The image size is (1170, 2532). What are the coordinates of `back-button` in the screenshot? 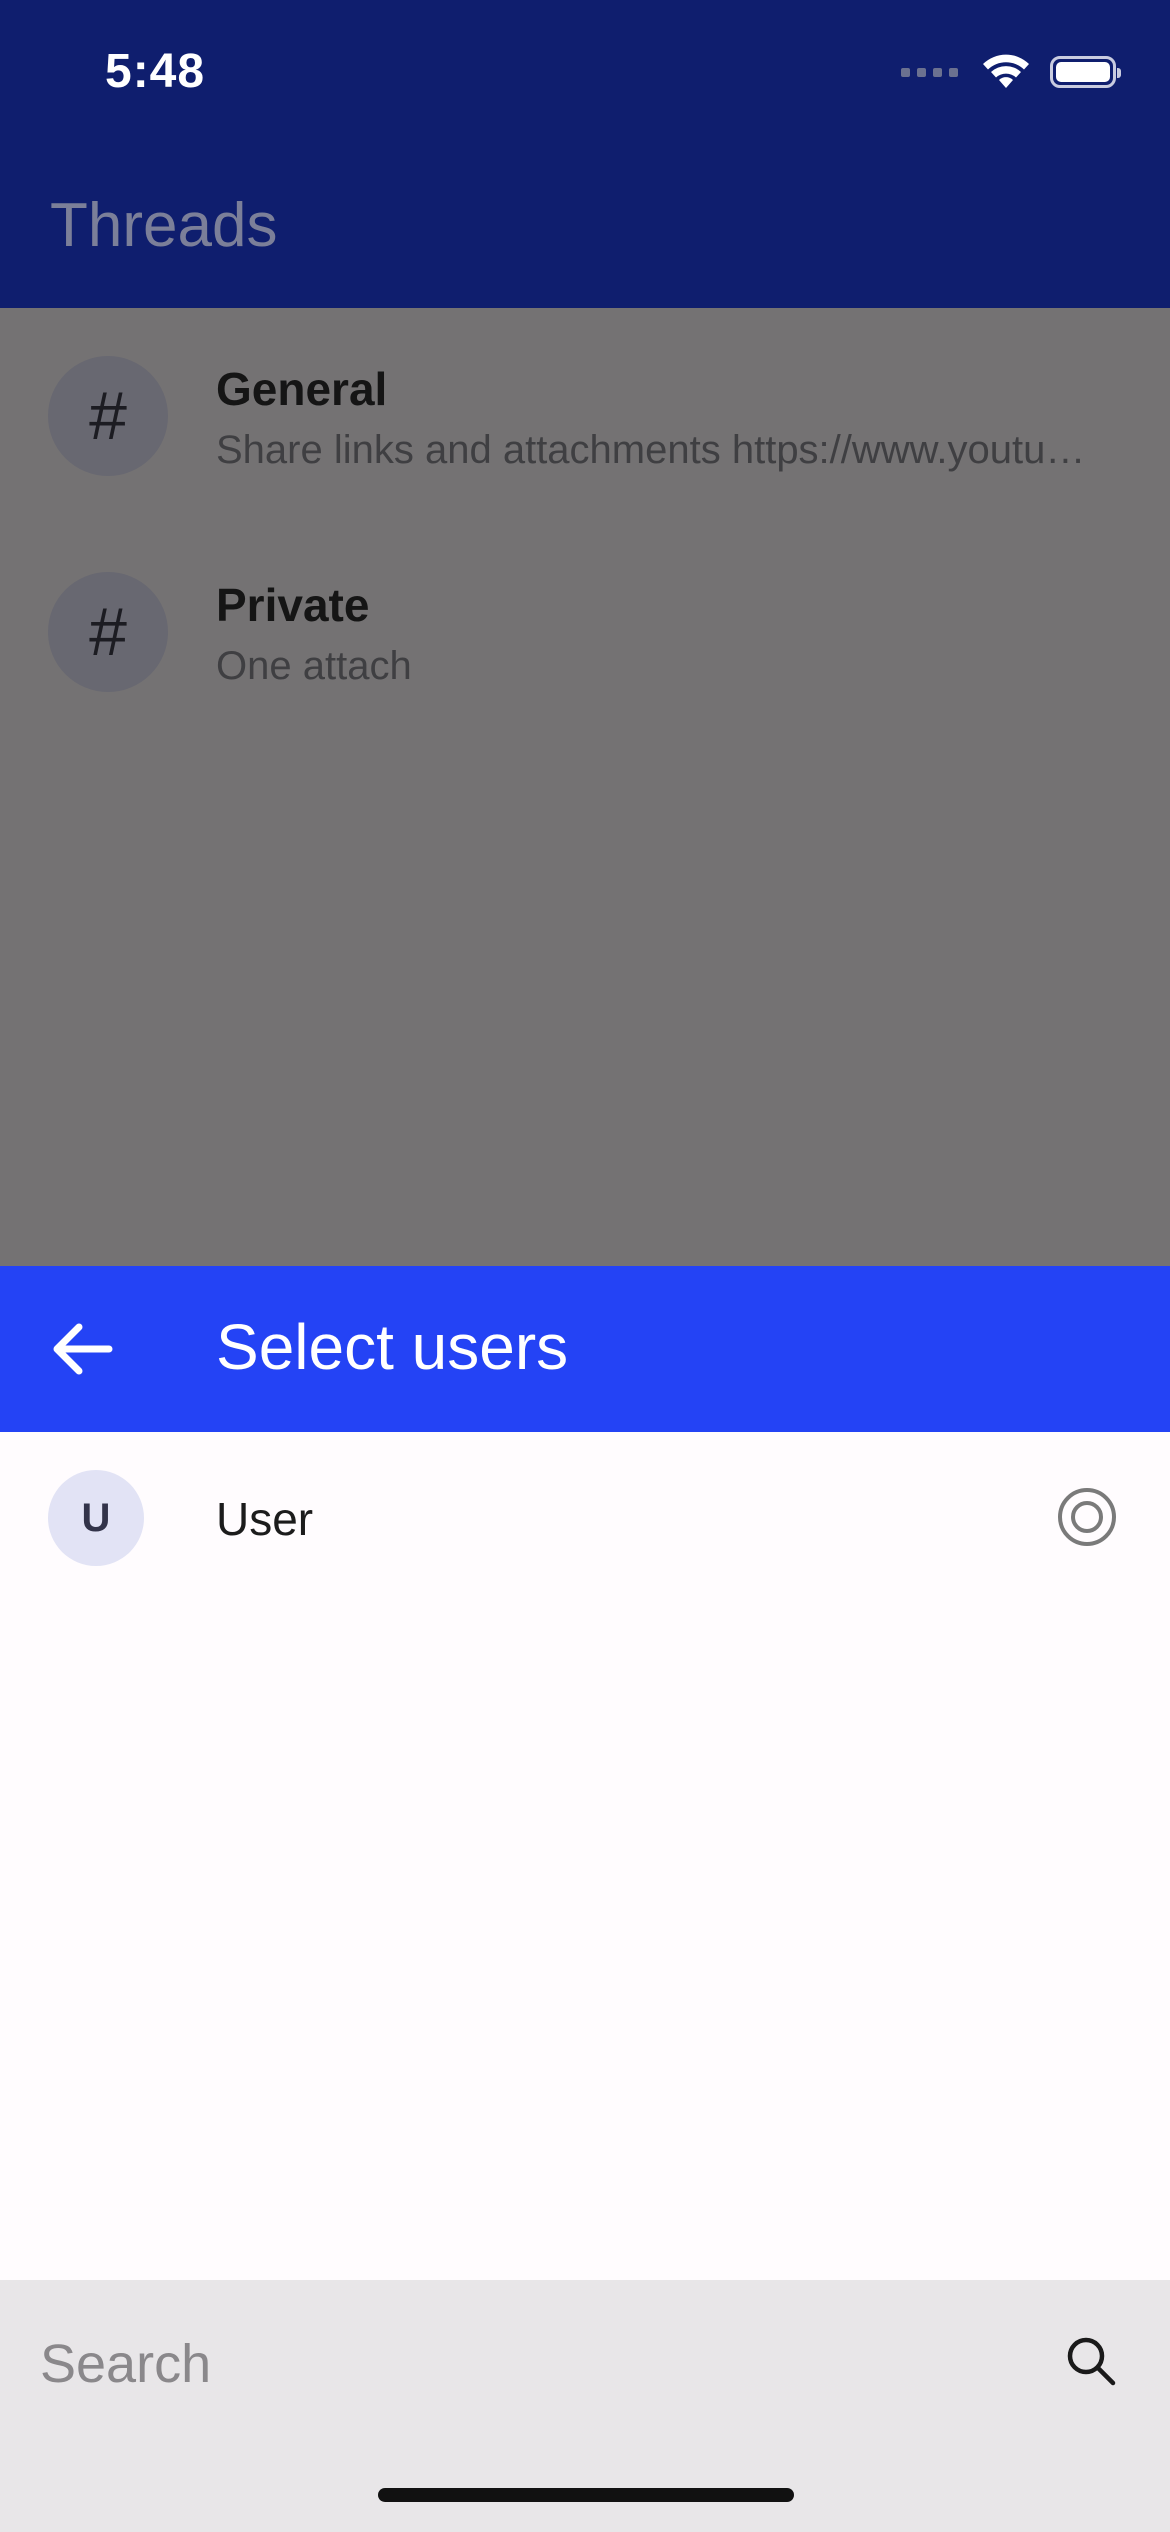 It's located at (83, 1349).